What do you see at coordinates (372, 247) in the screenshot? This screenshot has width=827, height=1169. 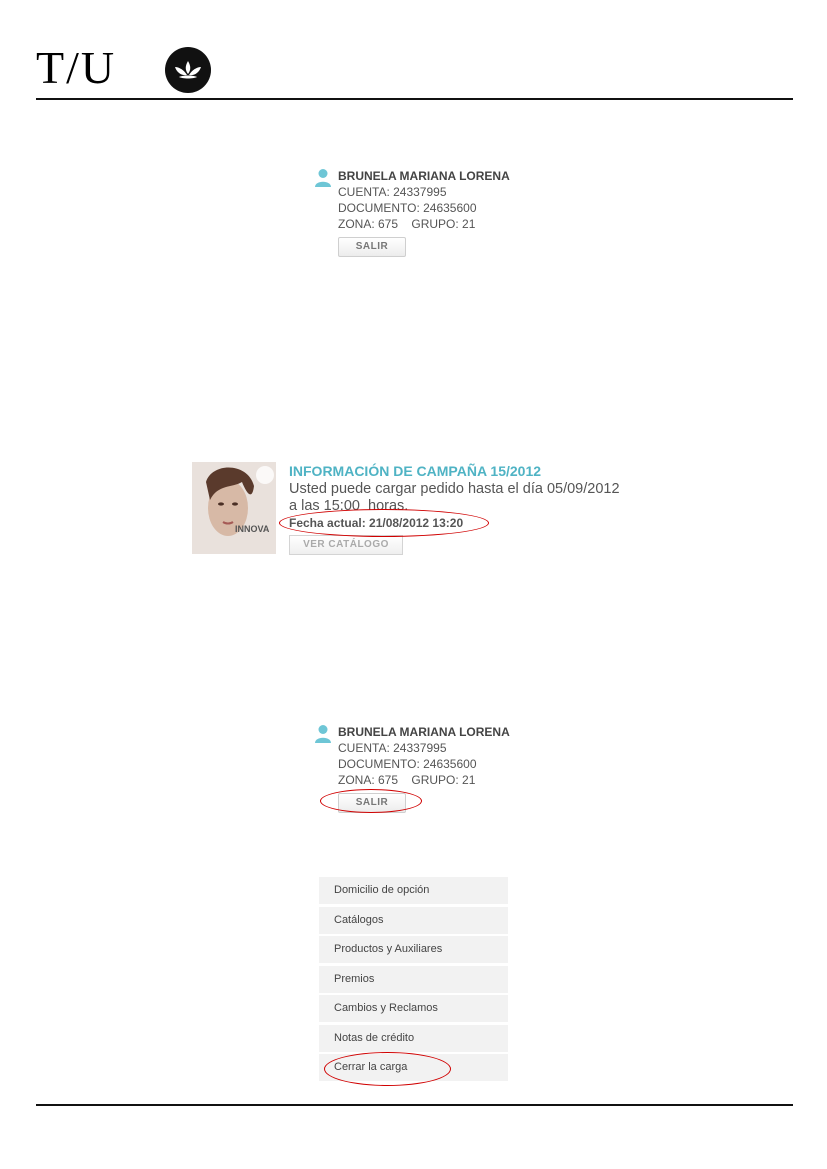 I see `logout-button: SALIR` at bounding box center [372, 247].